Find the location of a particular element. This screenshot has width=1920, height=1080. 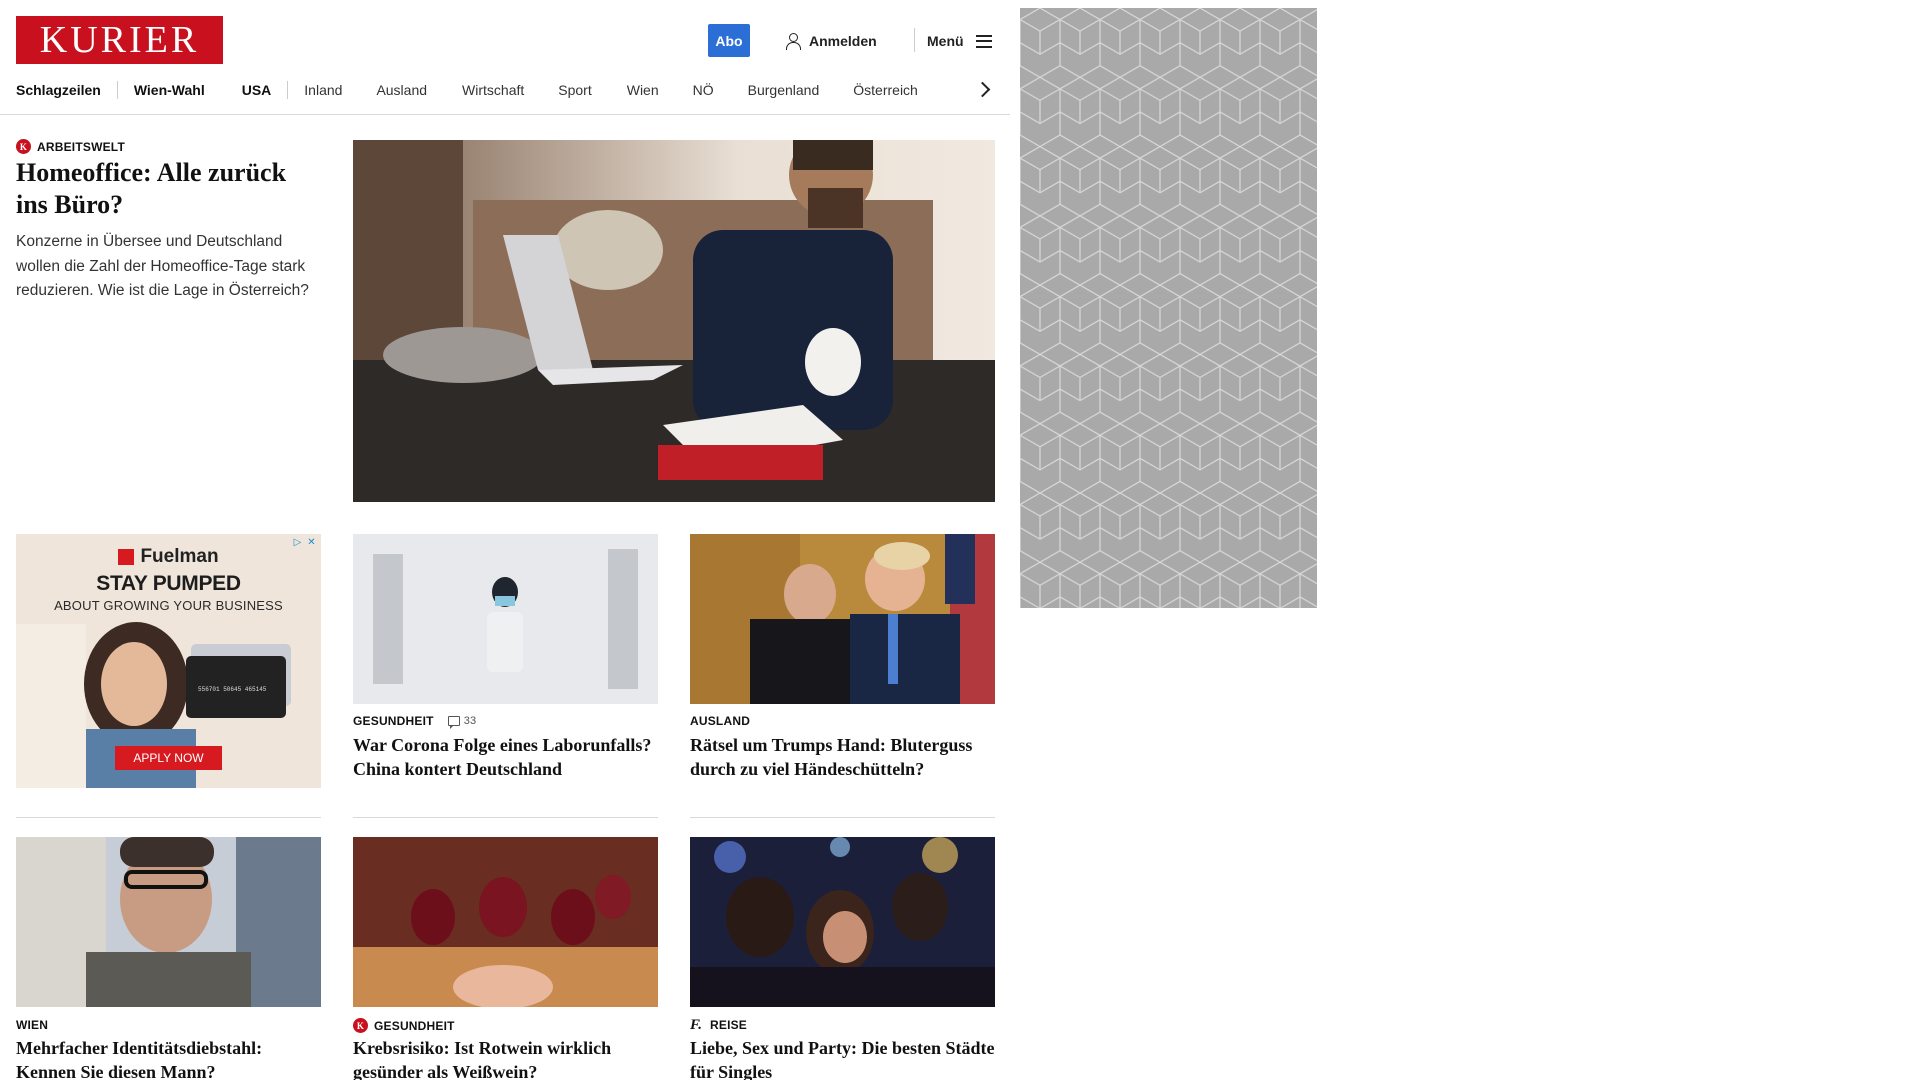

lead-title: Homeoffice: Alle zurück ins Büro? is located at coordinates (166, 189).